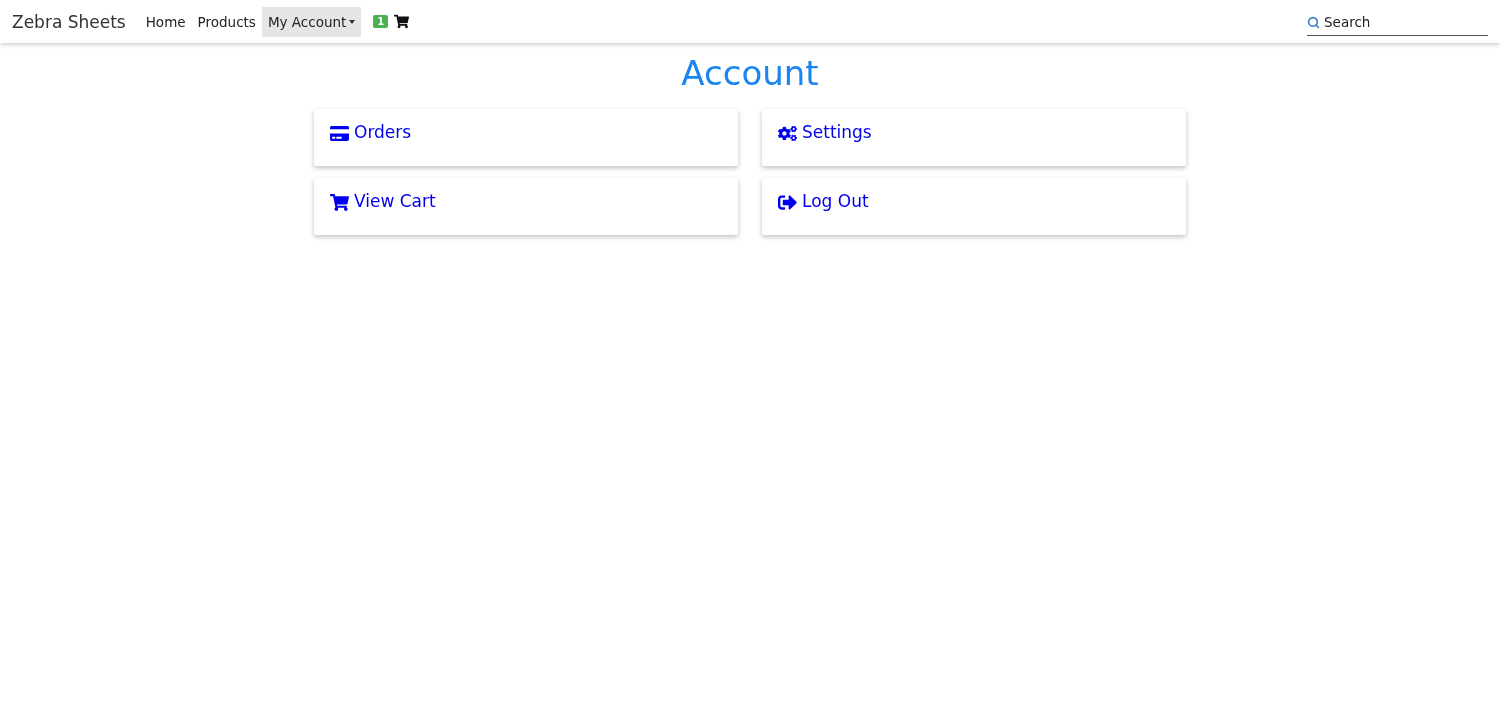  I want to click on account-card: Log Out, so click(974, 206).